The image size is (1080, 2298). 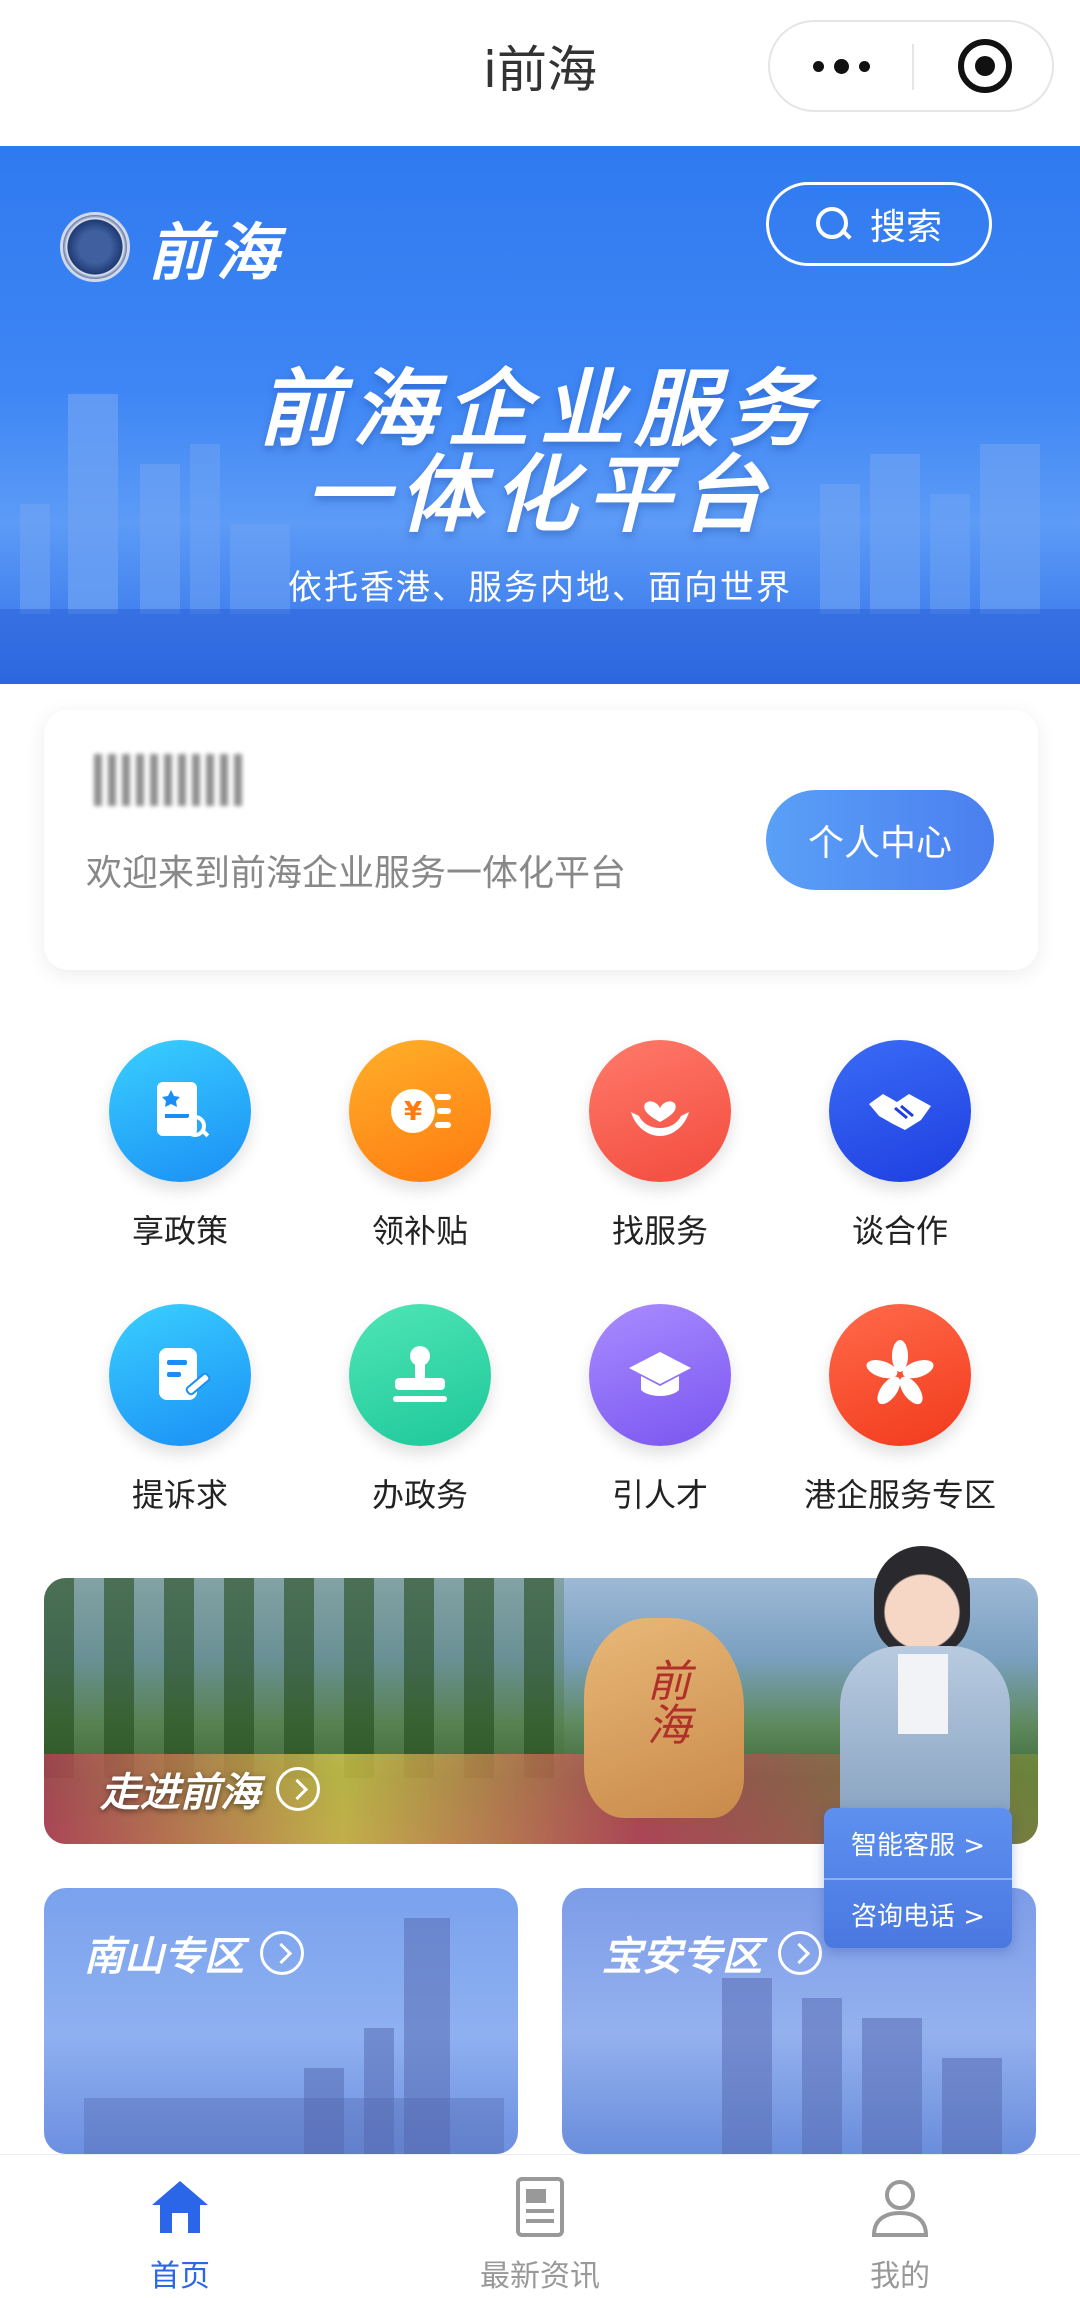 I want to click on tab-label: 最新资讯, so click(x=540, y=2276).